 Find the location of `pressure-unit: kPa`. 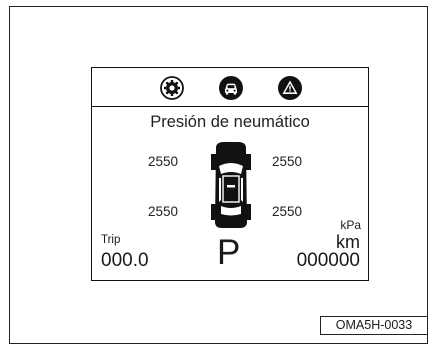

pressure-unit: kPa is located at coordinates (350, 225).